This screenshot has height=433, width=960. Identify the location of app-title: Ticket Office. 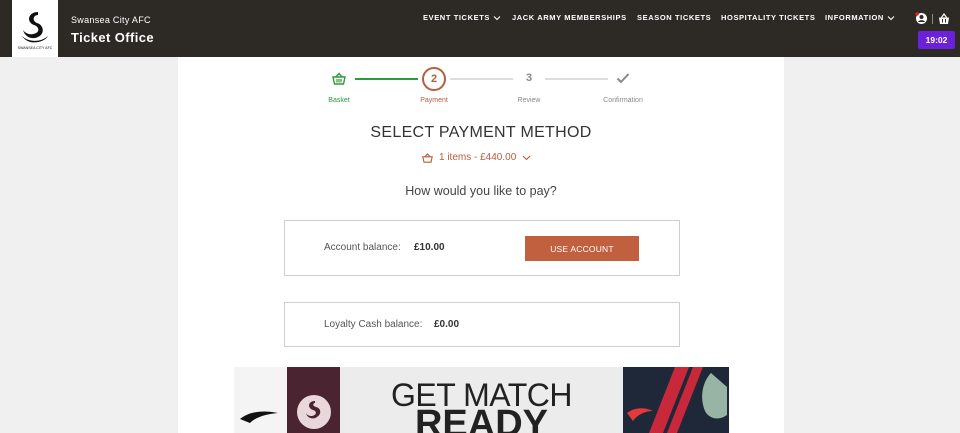
(112, 37).